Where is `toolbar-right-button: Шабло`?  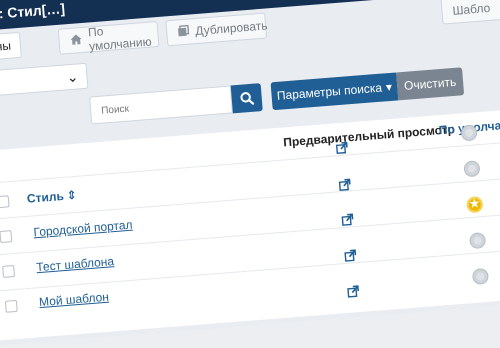
toolbar-right-button: Шабло is located at coordinates (470, 12).